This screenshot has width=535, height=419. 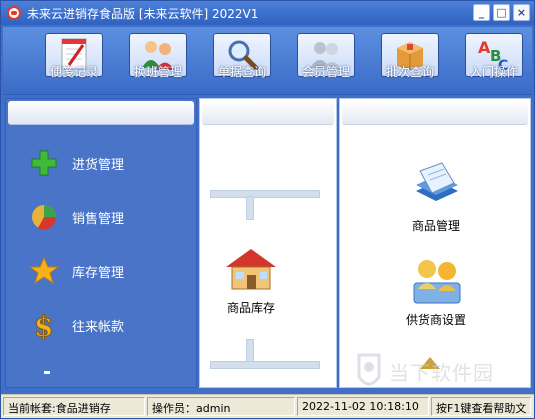 What do you see at coordinates (14, 13) in the screenshot?
I see `app-logo-icon` at bounding box center [14, 13].